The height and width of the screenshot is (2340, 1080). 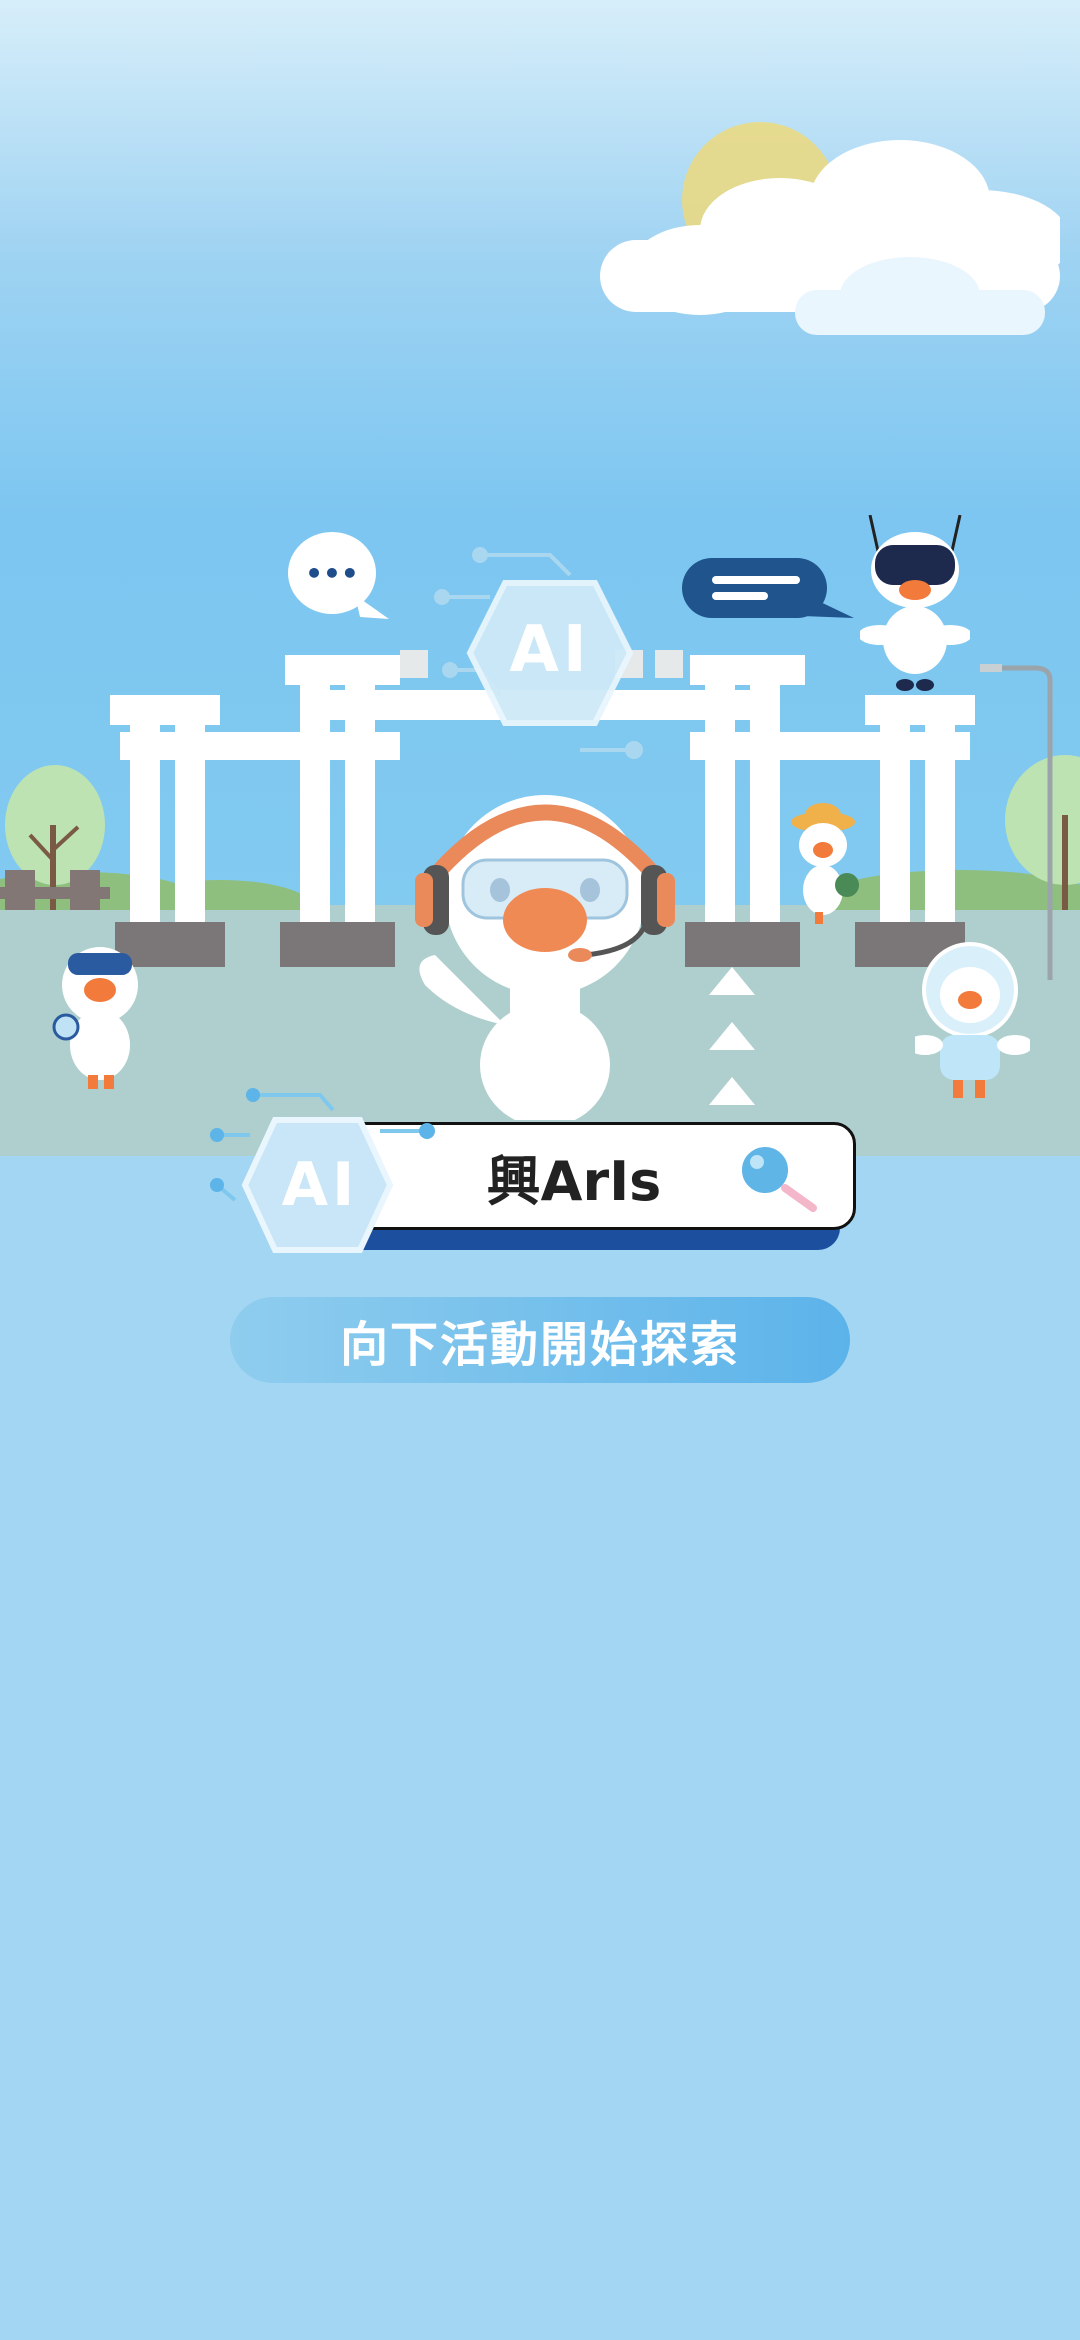 I want to click on sun-clouds-illustration, so click(x=830, y=228).